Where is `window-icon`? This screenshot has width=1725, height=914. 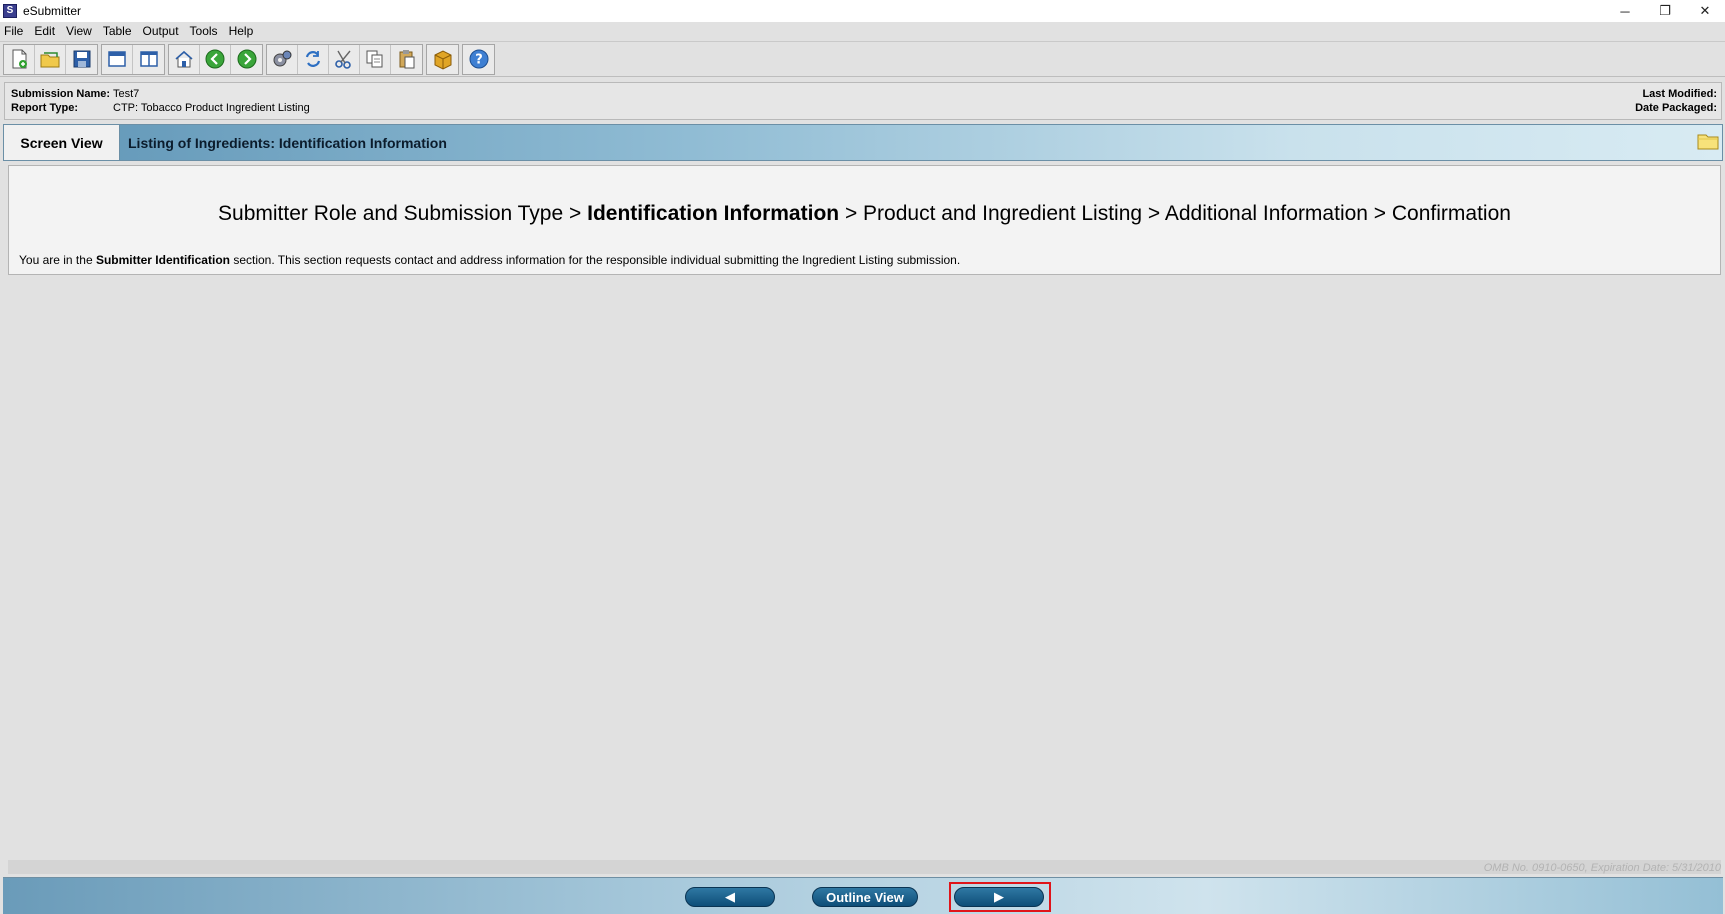 window-icon is located at coordinates (117, 59).